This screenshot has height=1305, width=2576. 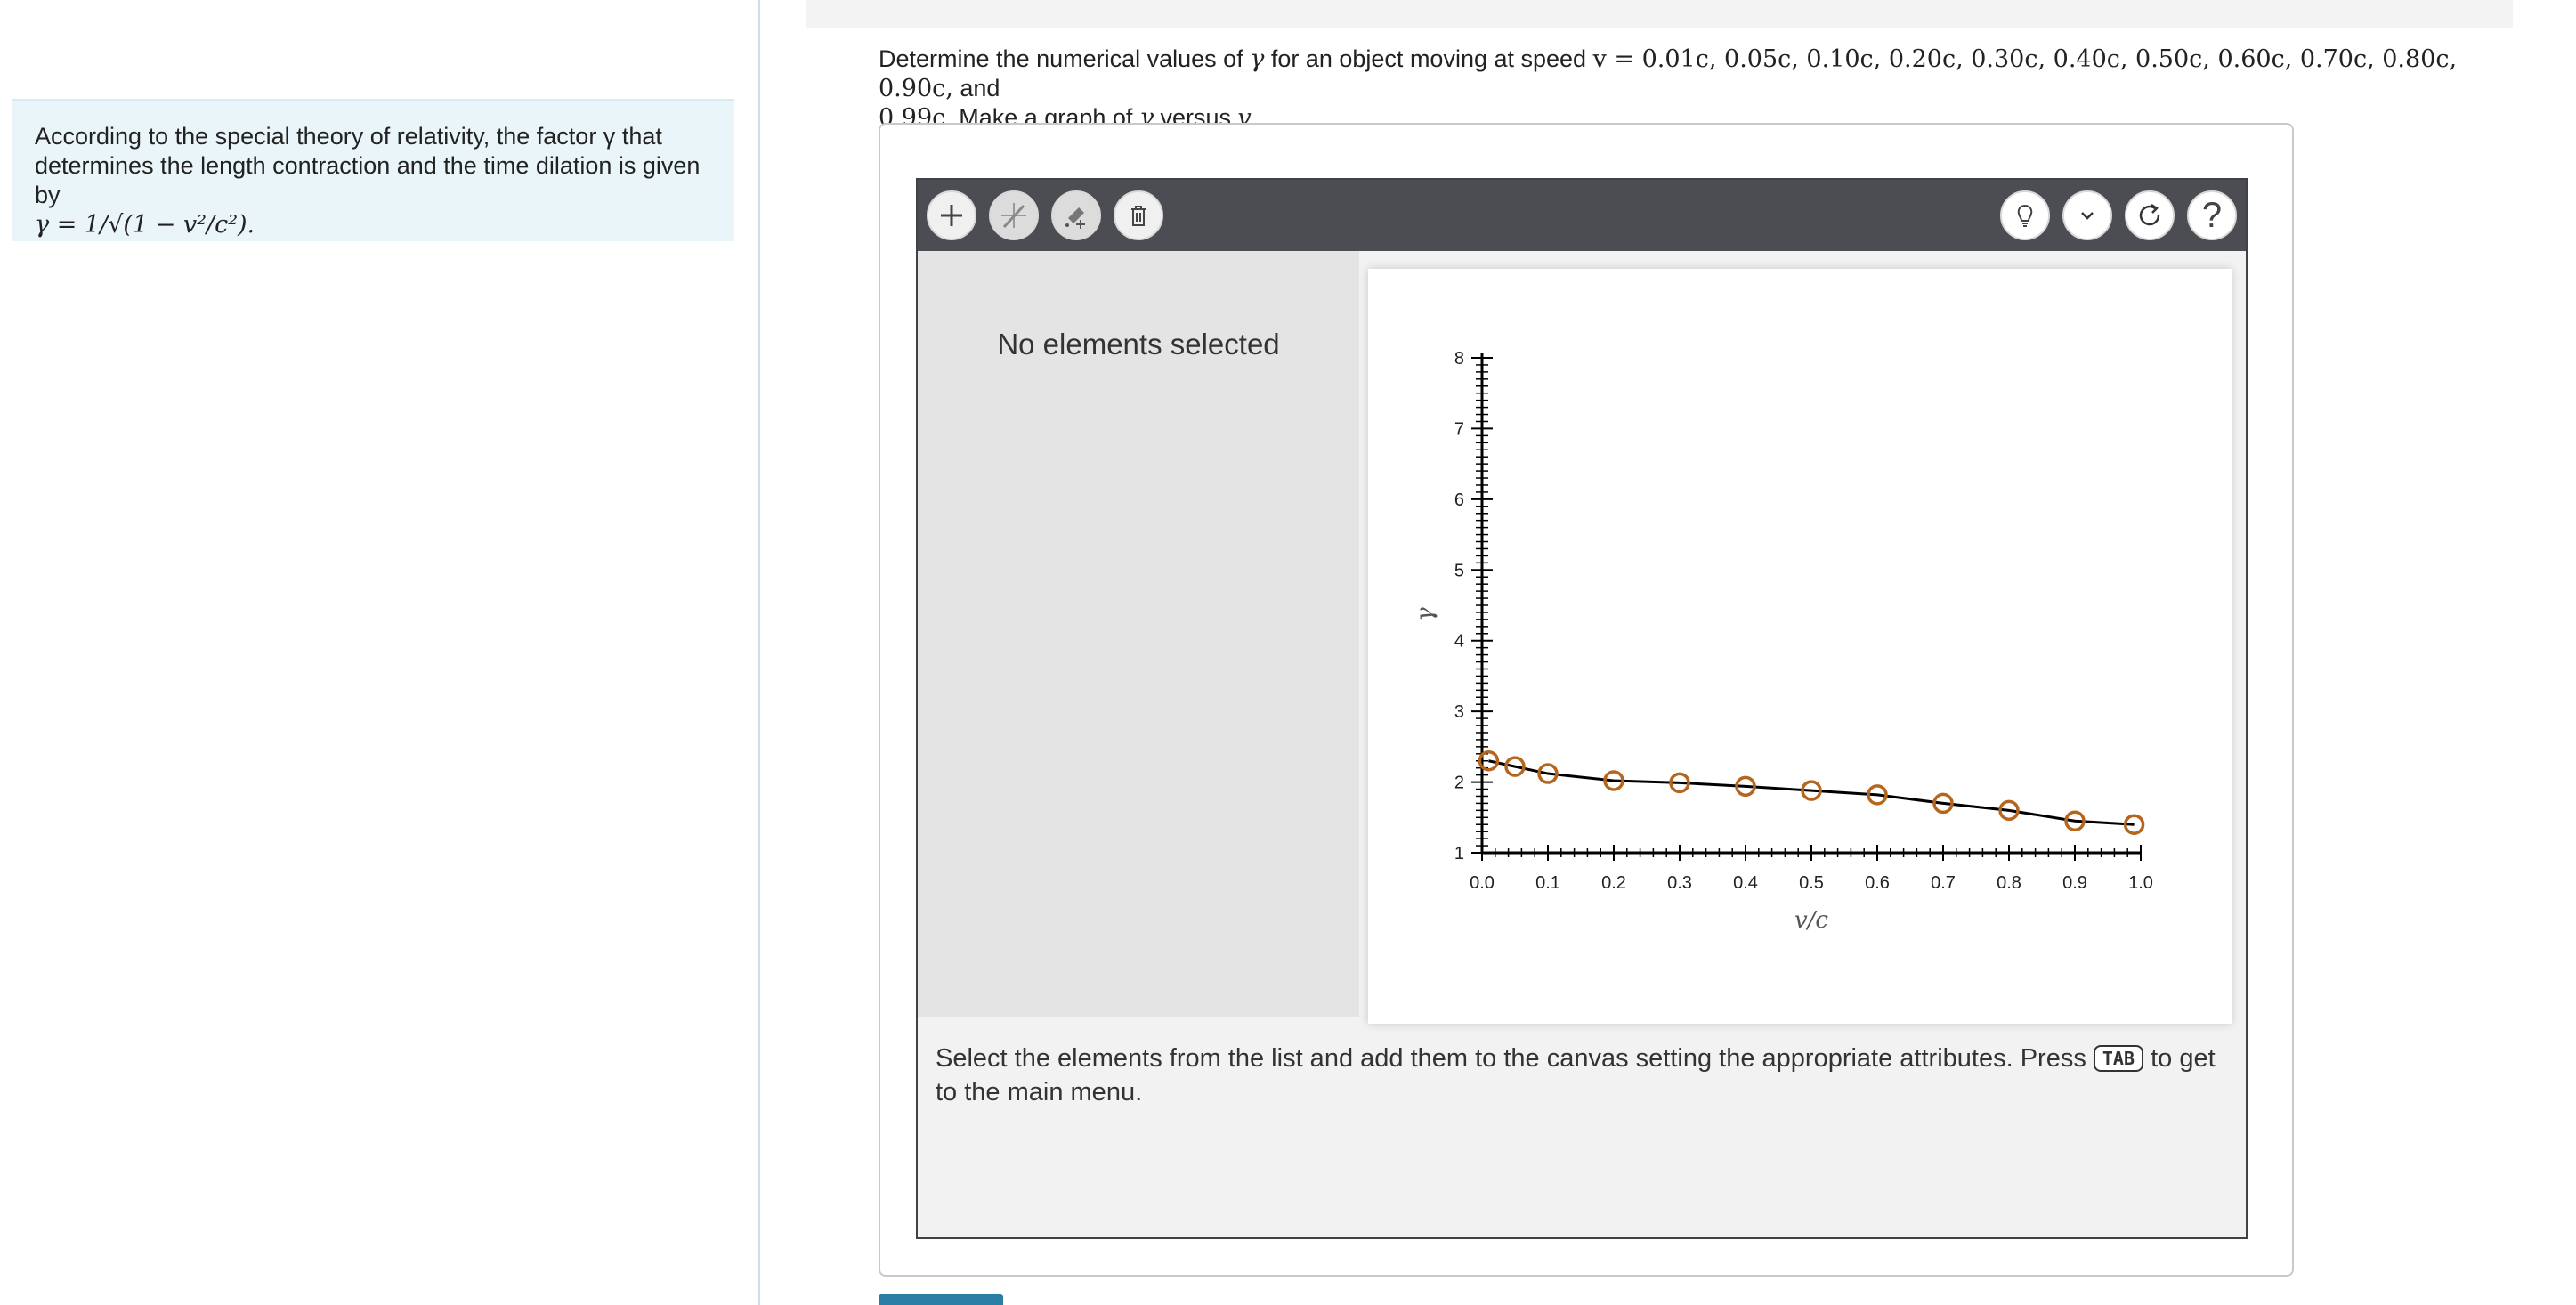 What do you see at coordinates (1812, 883) in the screenshot?
I see `x-tick-label: 0.5` at bounding box center [1812, 883].